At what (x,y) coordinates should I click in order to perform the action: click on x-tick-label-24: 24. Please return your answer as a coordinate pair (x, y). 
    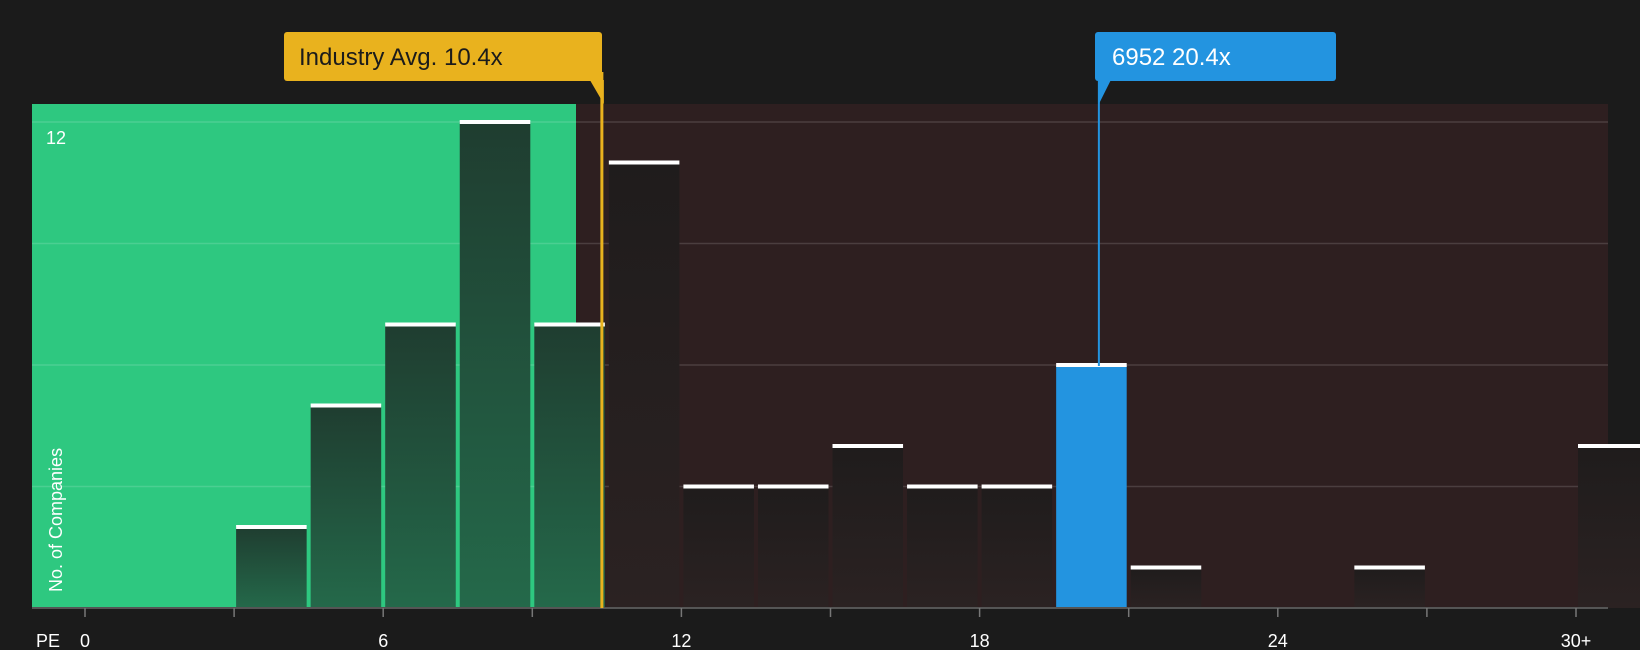
    Looking at the image, I should click on (1278, 640).